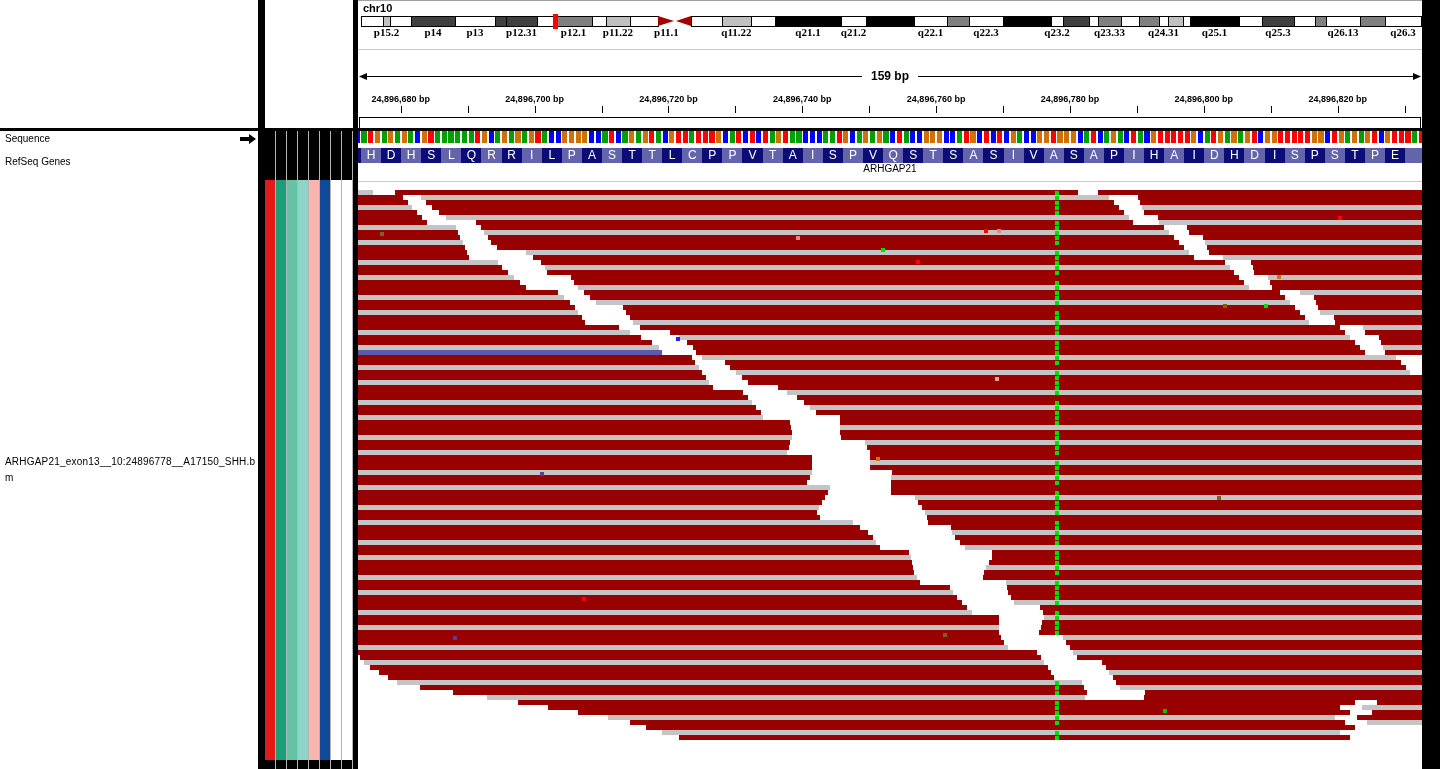  I want to click on ruler-tick-label: 24,896,720 bp, so click(668, 99).